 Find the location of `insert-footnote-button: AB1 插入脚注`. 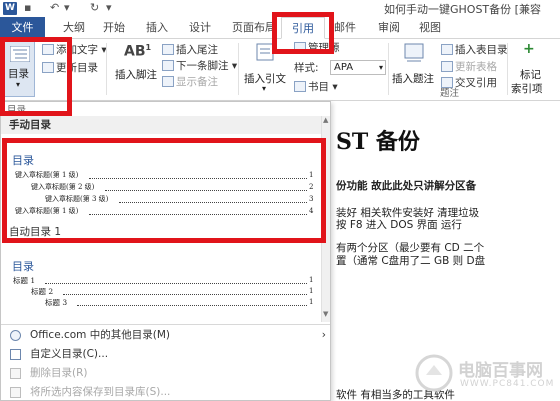

insert-footnote-button: AB1 插入脚注 is located at coordinates (137, 65).